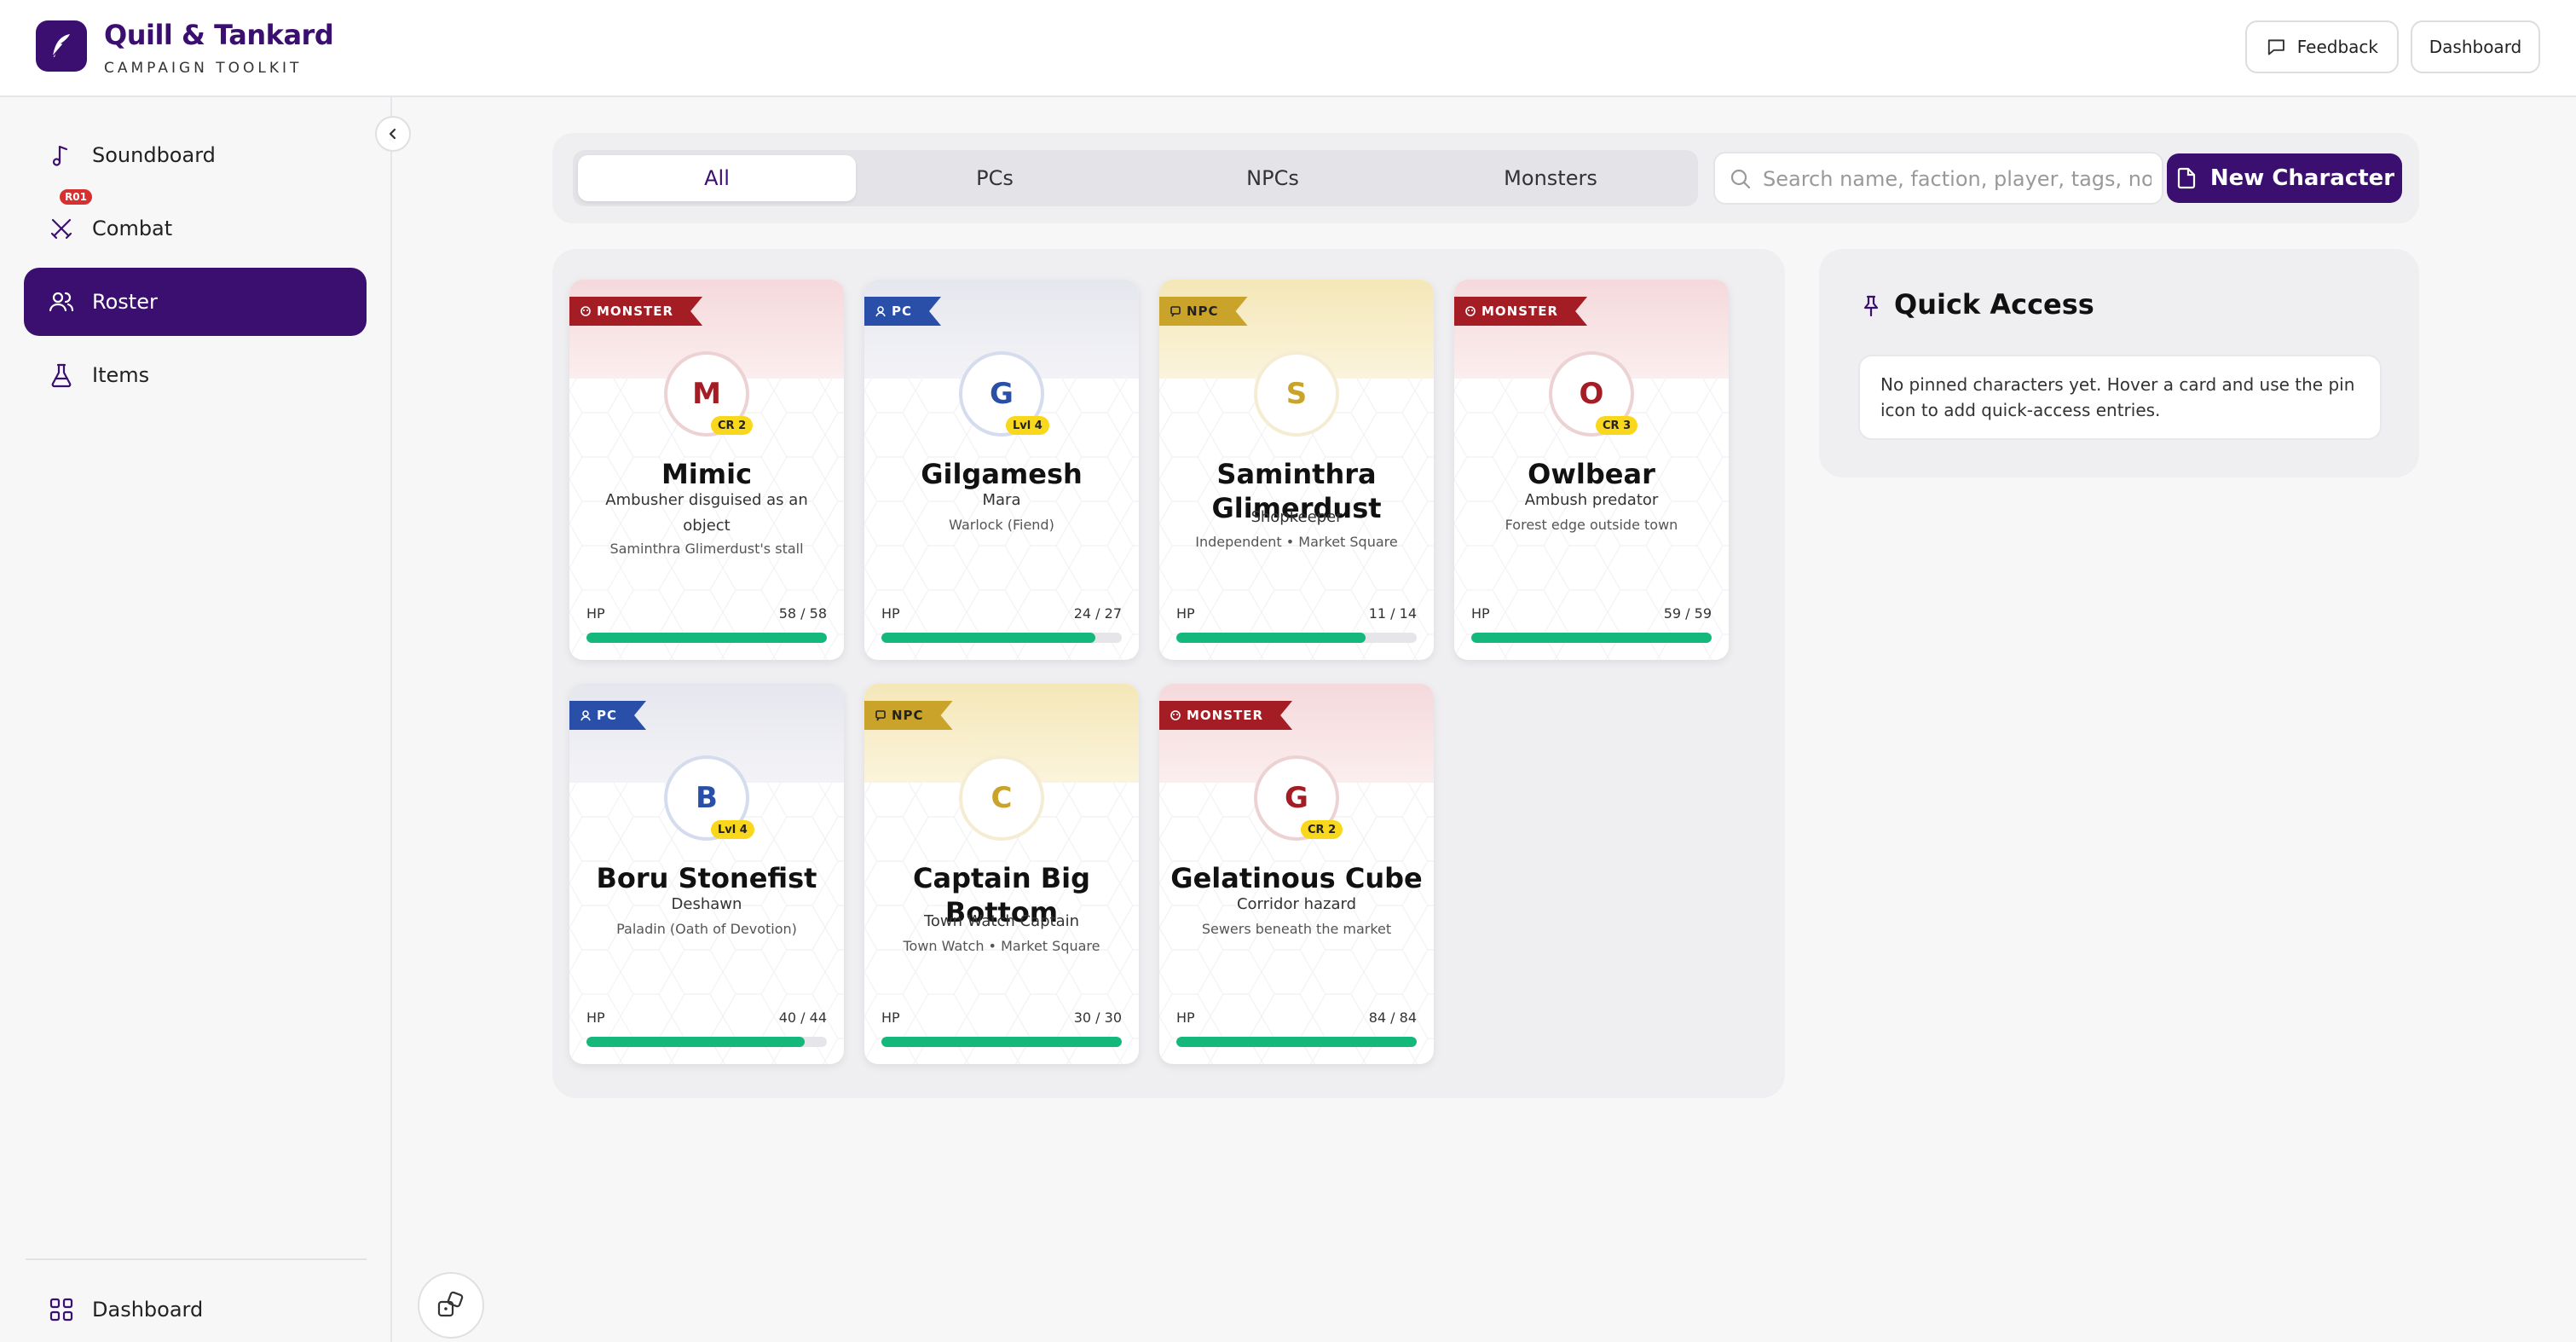 Image resolution: width=2576 pixels, height=1342 pixels. What do you see at coordinates (707, 474) in the screenshot?
I see `character-name: Mimic` at bounding box center [707, 474].